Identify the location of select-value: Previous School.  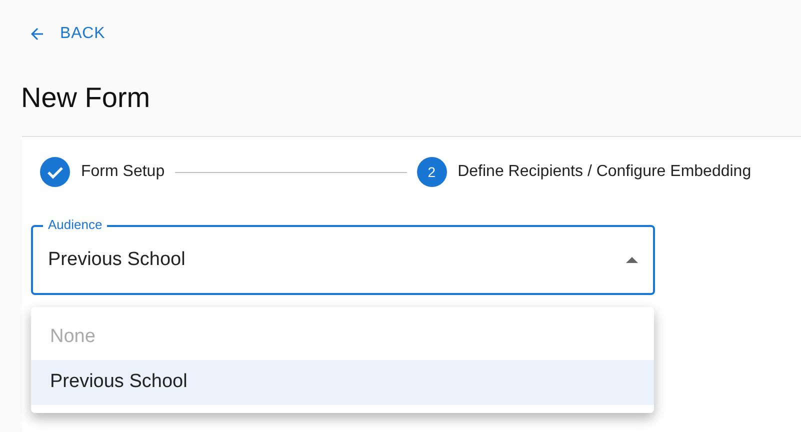
(117, 260).